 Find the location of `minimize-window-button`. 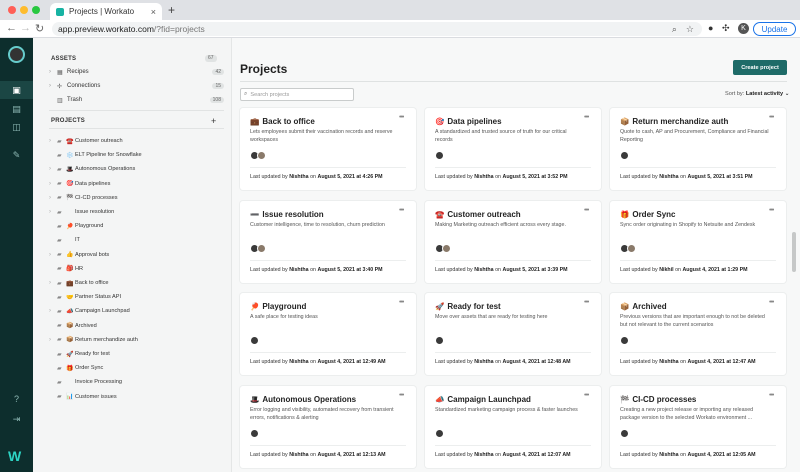

minimize-window-button is located at coordinates (24, 10).